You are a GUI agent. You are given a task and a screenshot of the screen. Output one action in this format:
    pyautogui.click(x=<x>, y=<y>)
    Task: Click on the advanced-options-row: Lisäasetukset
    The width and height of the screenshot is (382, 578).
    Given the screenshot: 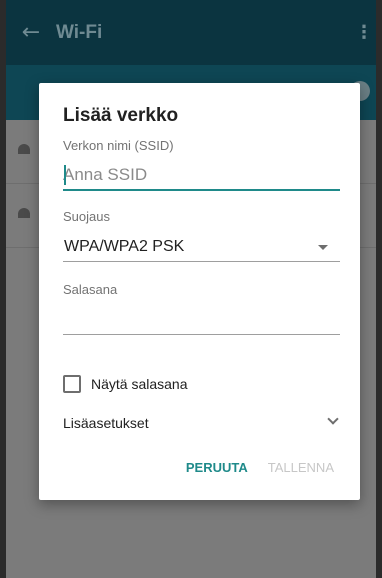 What is the action you would take?
    pyautogui.click(x=201, y=423)
    